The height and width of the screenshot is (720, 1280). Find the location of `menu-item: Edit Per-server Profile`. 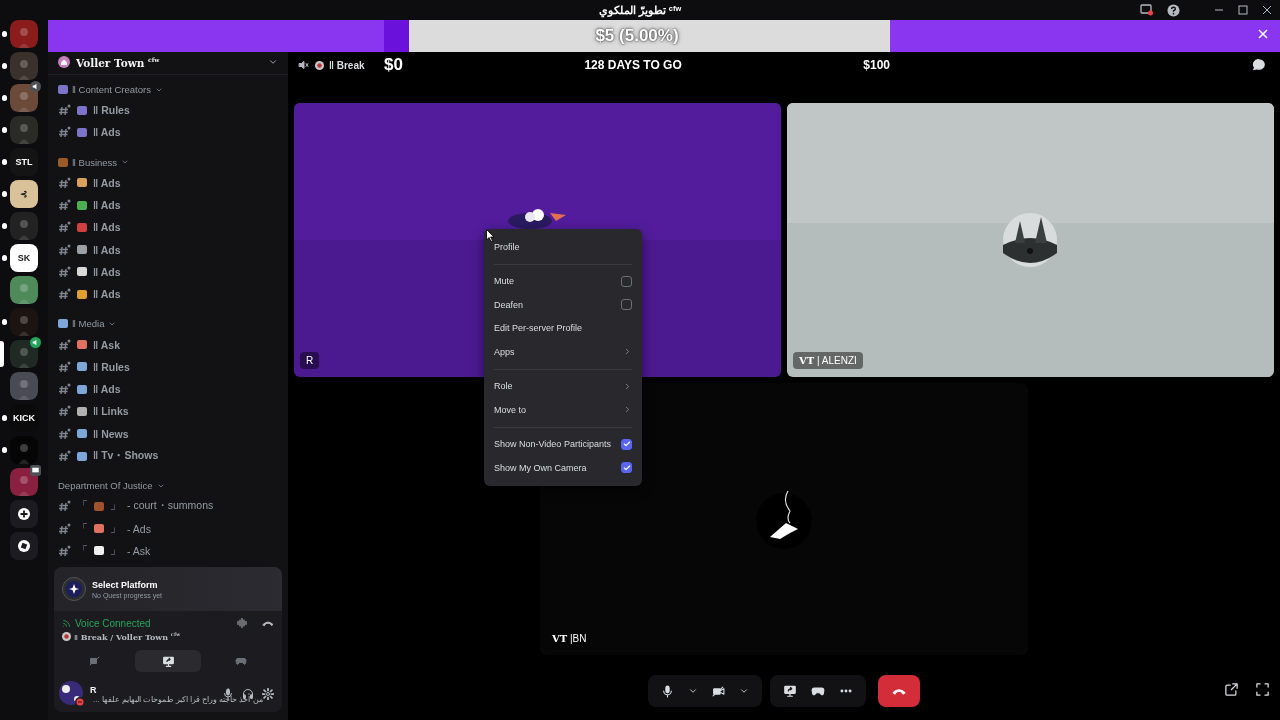

menu-item: Edit Per-server Profile is located at coordinates (563, 328).